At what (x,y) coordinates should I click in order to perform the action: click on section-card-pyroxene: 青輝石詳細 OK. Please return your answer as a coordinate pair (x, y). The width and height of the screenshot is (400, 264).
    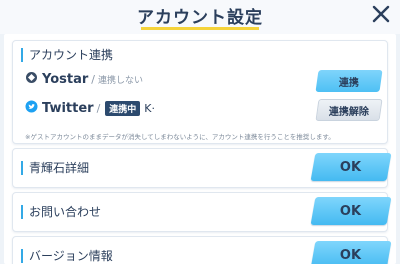
    Looking at the image, I should click on (202, 168).